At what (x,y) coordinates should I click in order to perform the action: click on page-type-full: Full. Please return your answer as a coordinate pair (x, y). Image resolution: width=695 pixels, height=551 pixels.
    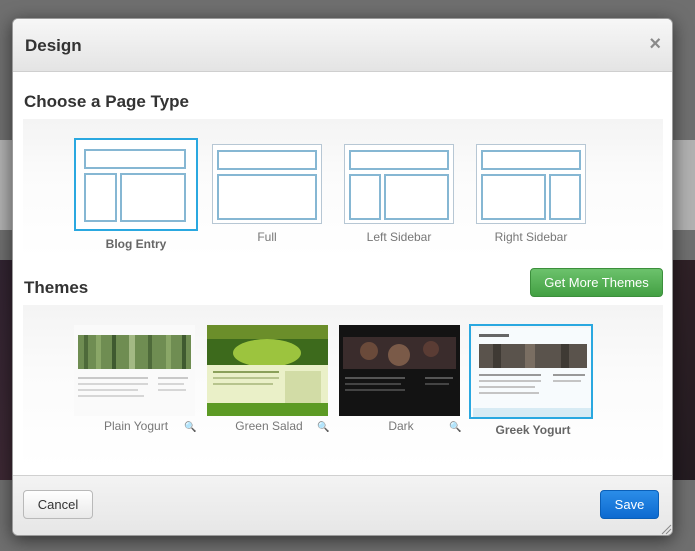
    Looking at the image, I should click on (267, 194).